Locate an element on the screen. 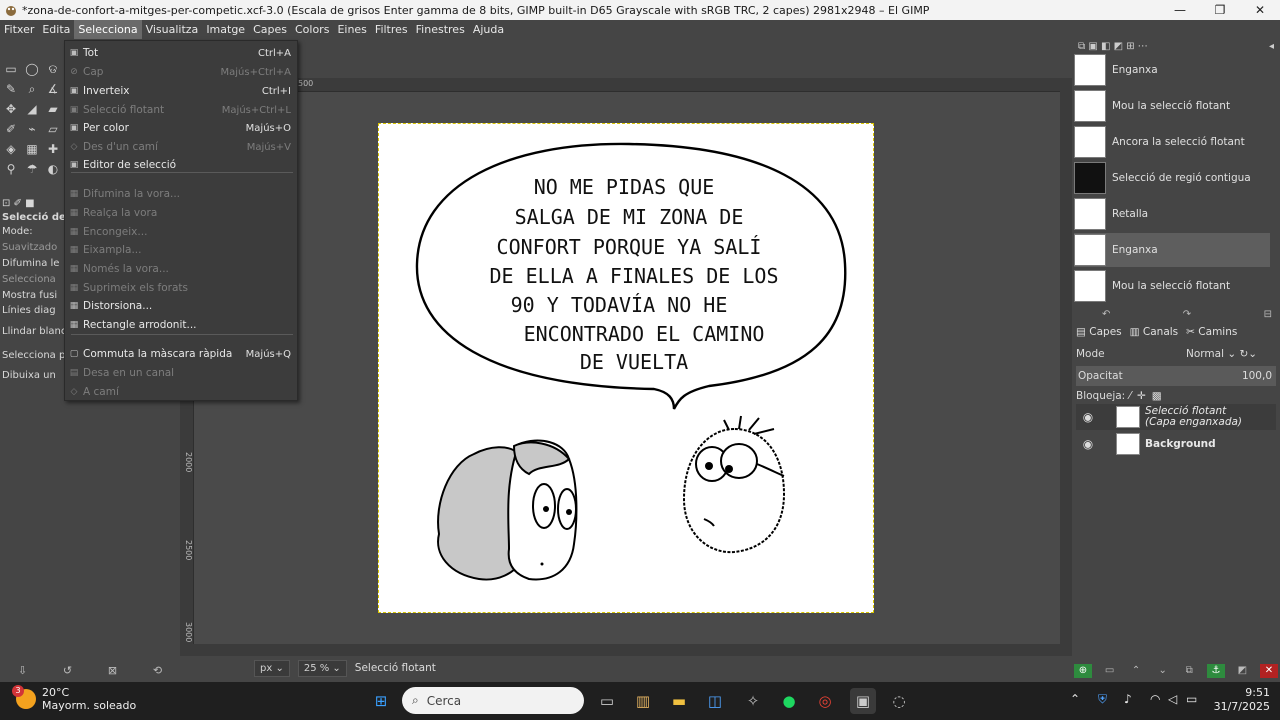  heal-icon: ✚ is located at coordinates (53, 149).